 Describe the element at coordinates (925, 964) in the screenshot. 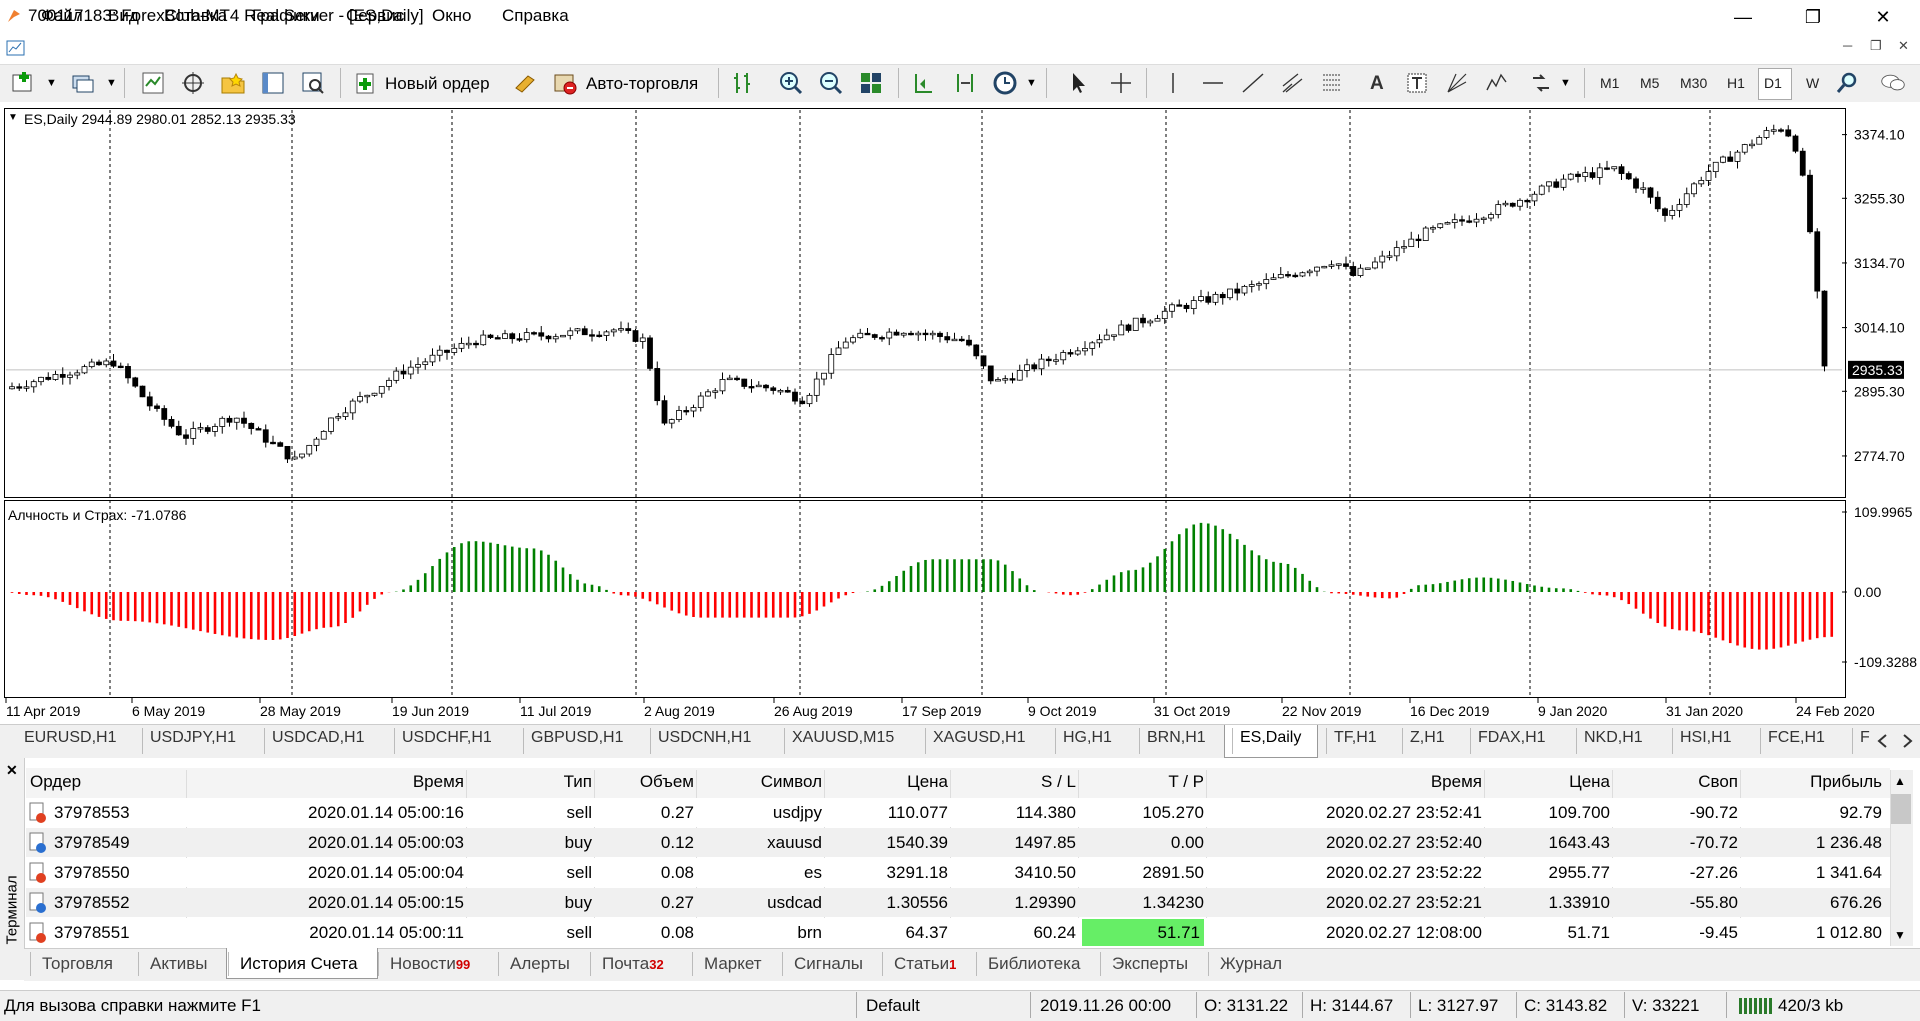

I see `terminal-tab: Статьи1` at that location.